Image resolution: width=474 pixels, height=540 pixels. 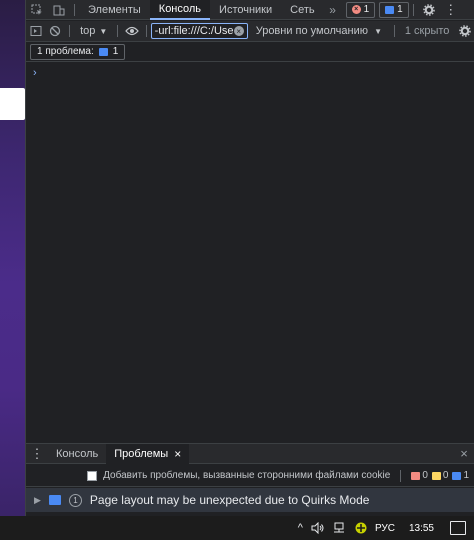 I want to click on volume-icon, so click(x=318, y=528).